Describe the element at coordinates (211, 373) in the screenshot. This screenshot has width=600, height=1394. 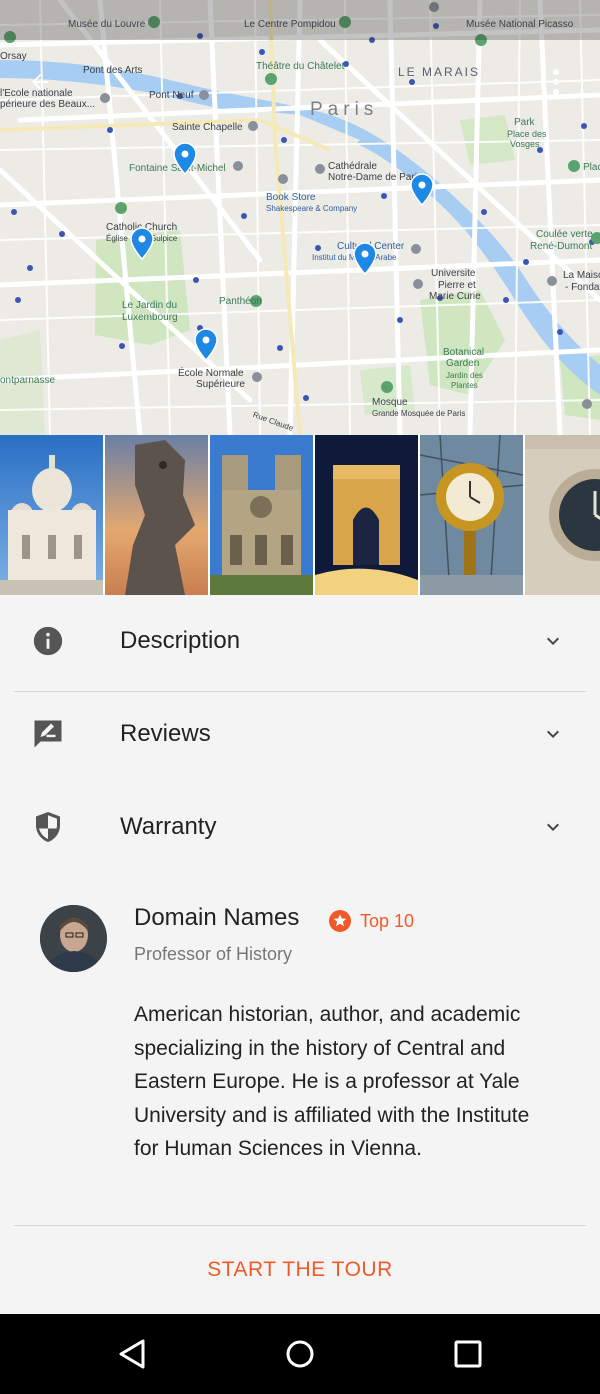
I see `map-label: École Normale` at that location.